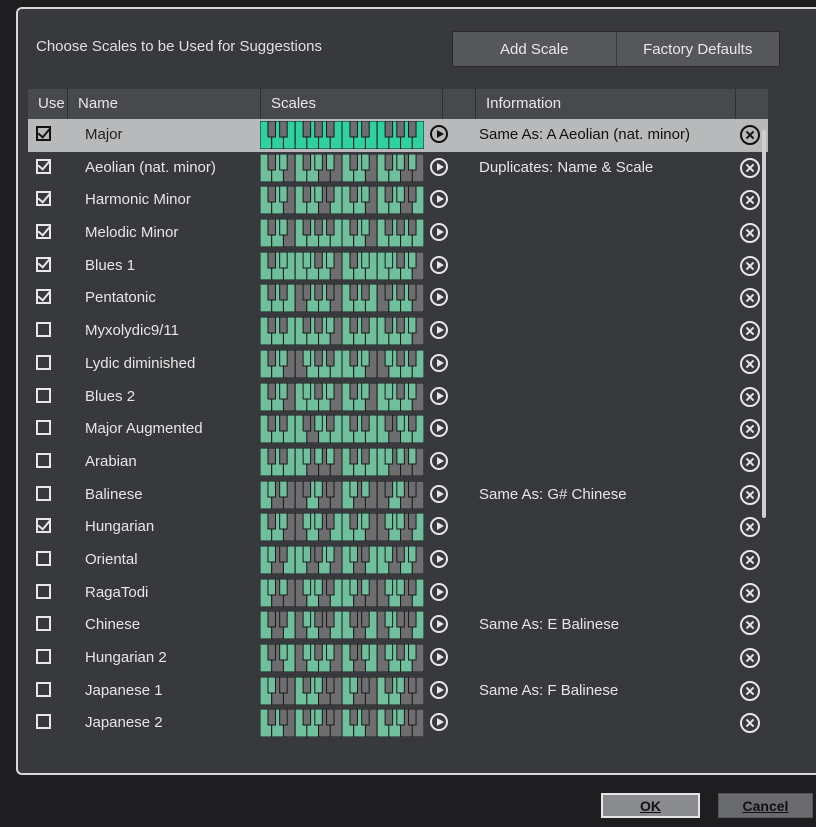 Image resolution: width=816 pixels, height=827 pixels. Describe the element at coordinates (398, 691) in the screenshot. I see `table-row: Japanese 1 Same As: F Balinese` at that location.